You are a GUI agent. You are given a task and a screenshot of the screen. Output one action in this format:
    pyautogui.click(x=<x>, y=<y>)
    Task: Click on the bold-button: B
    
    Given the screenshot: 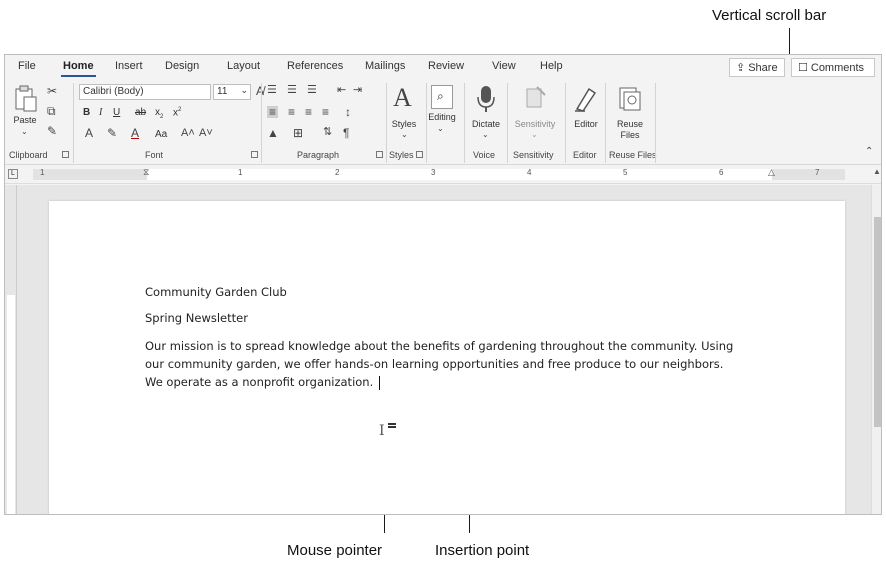 What is the action you would take?
    pyautogui.click(x=86, y=112)
    